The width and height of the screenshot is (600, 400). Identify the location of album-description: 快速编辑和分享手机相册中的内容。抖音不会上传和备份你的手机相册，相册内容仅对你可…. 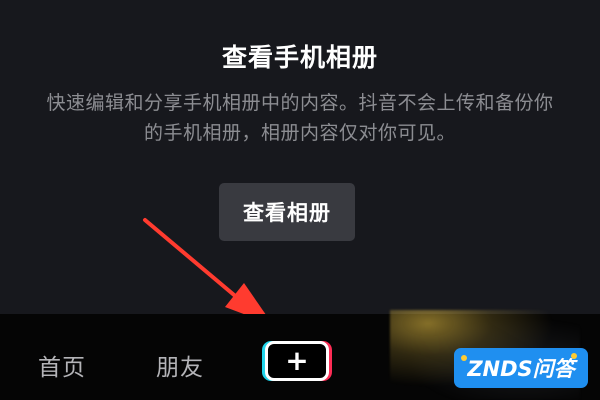
(300, 118).